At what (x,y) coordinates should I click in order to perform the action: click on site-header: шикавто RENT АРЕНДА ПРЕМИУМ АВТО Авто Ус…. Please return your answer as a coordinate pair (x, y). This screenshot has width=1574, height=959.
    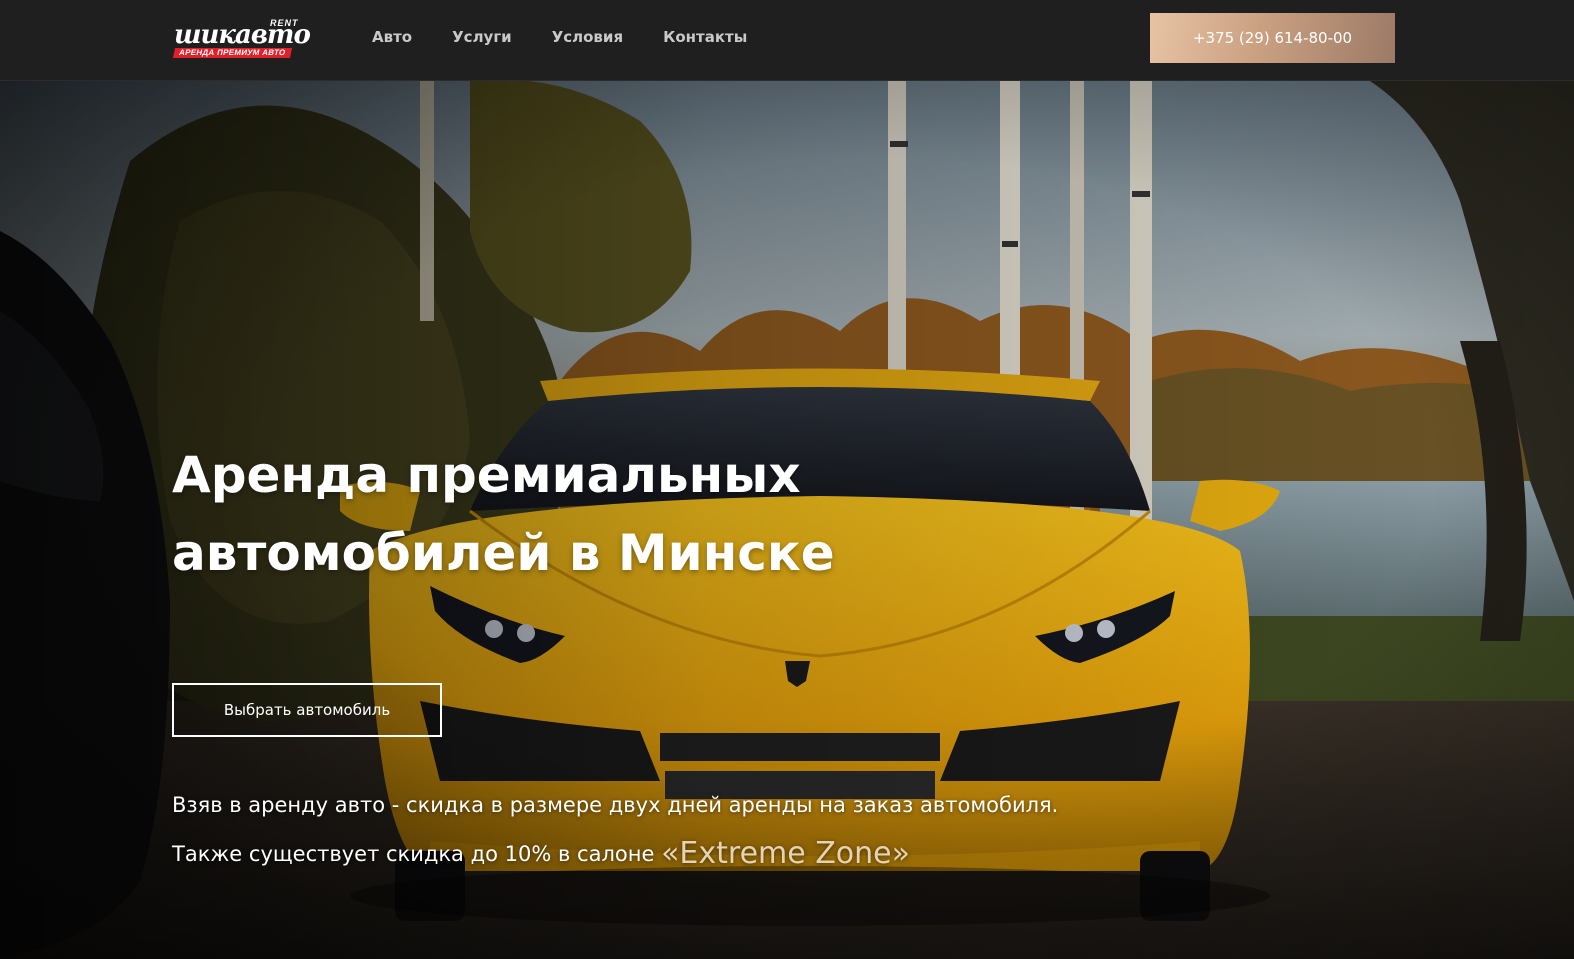
    Looking at the image, I should click on (787, 40).